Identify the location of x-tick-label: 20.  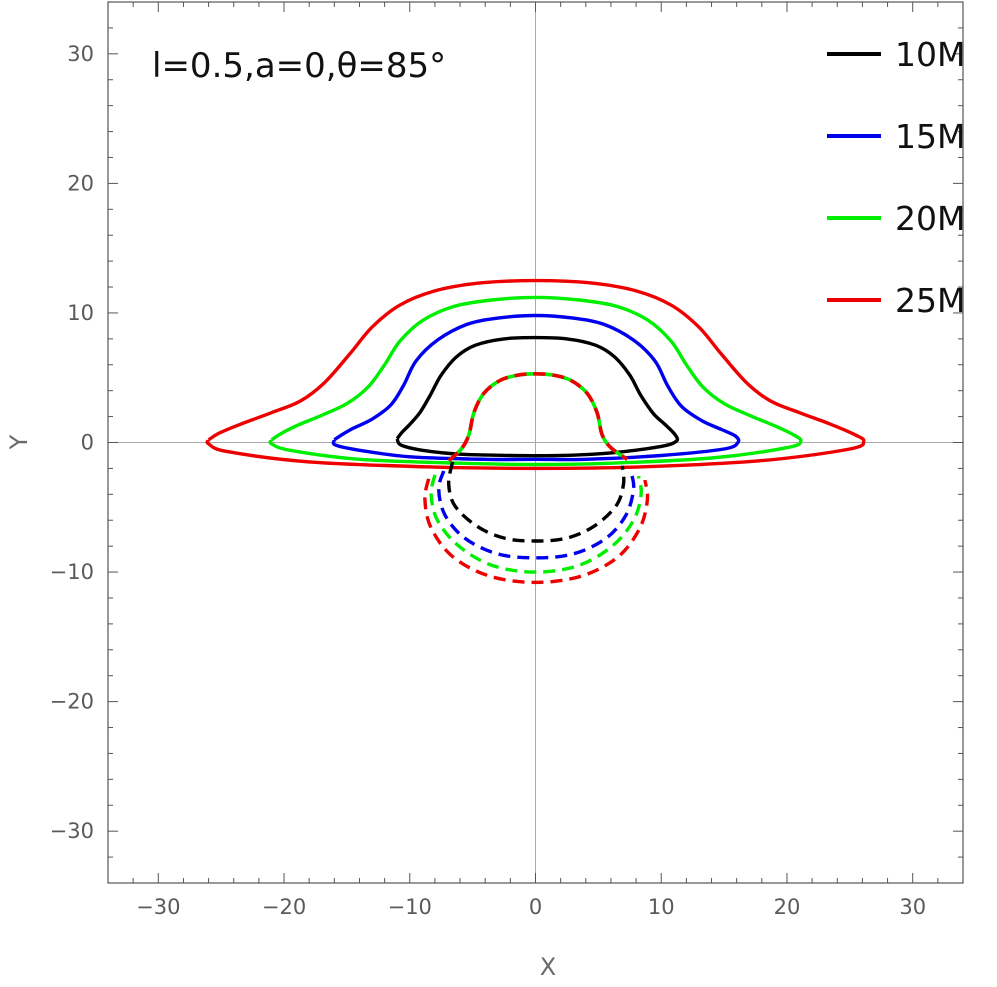
(787, 907).